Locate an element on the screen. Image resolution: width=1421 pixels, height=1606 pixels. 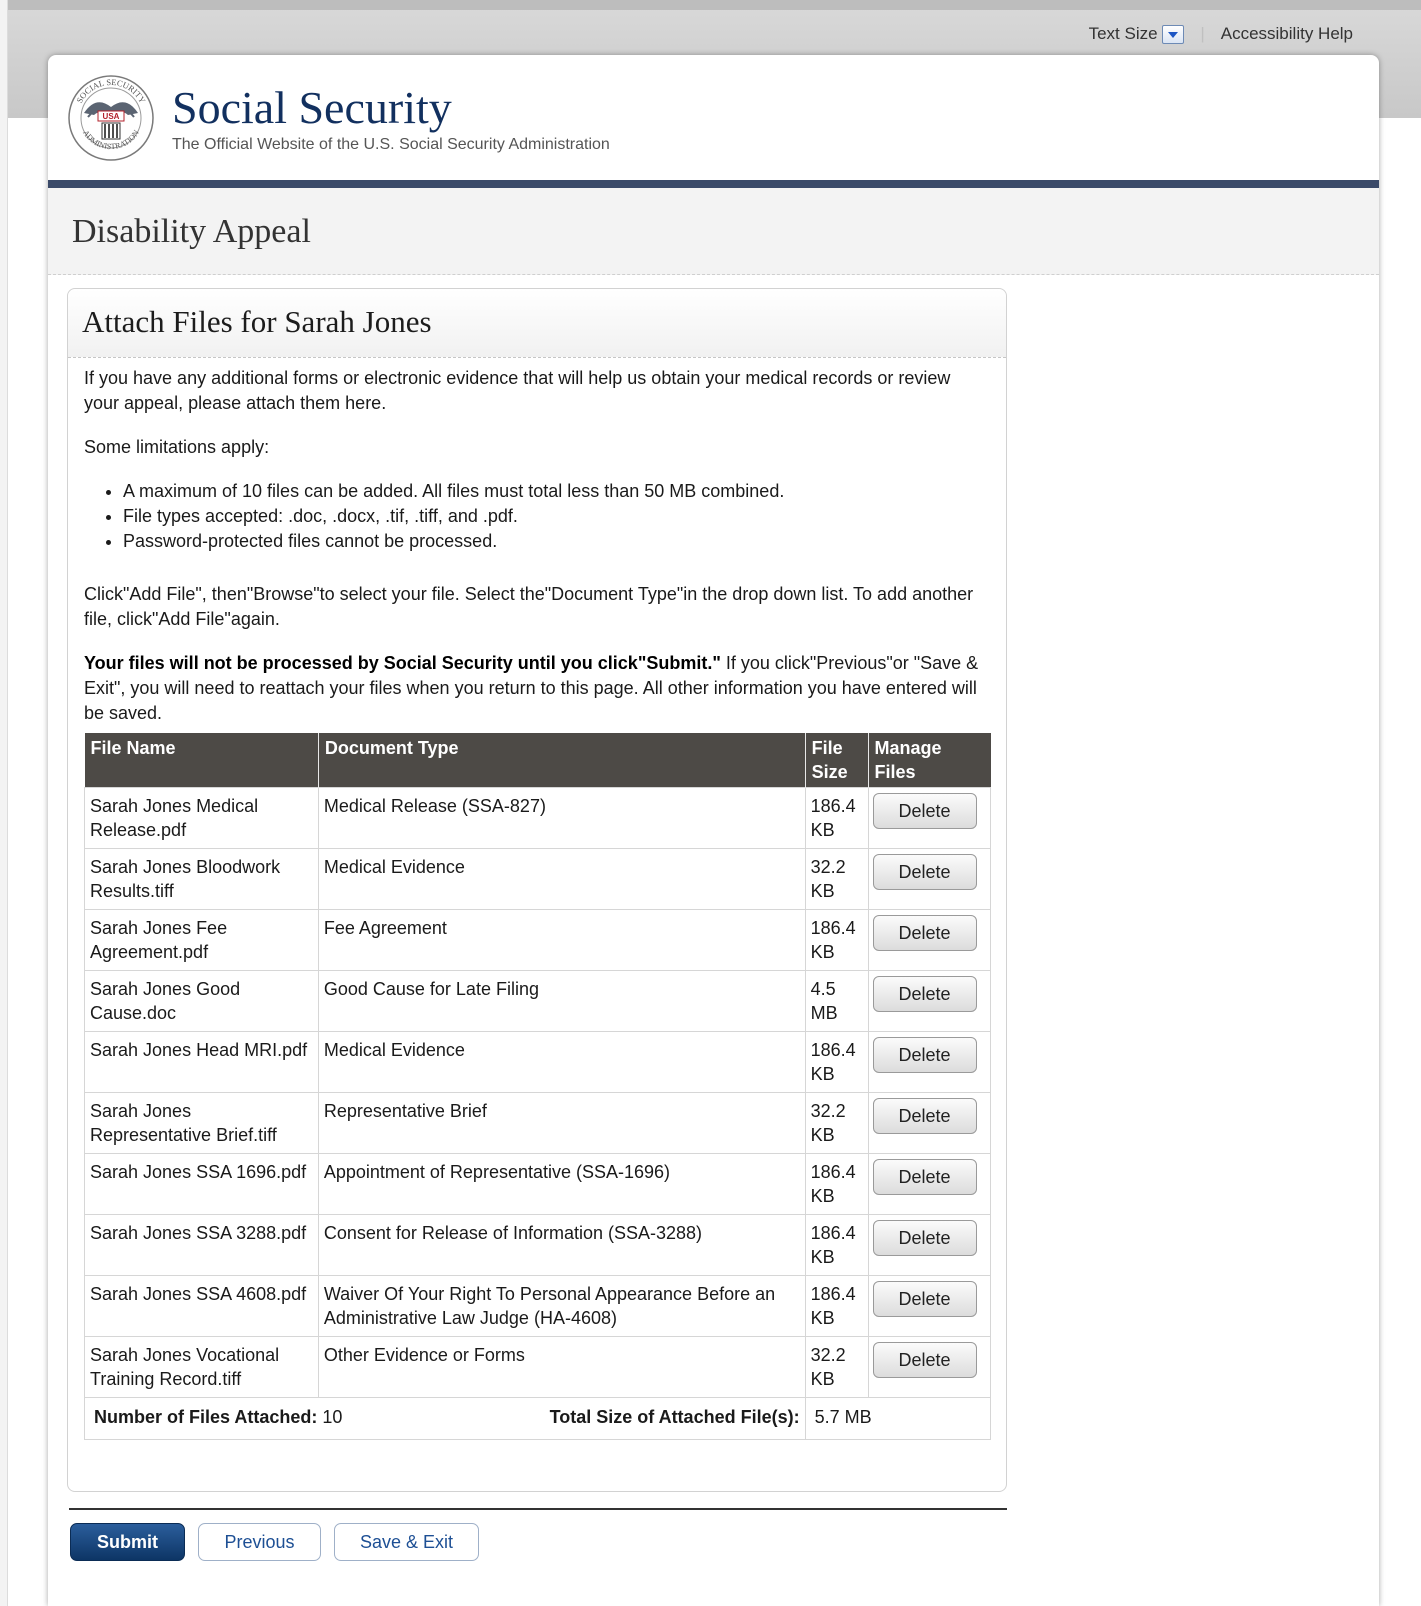
utility-bar: Text Size | Accessibility Help is located at coordinates (1221, 34).